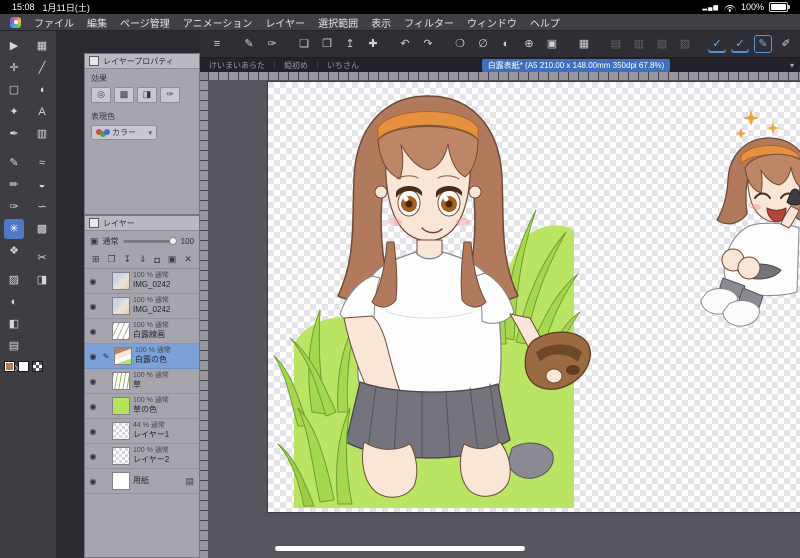  I want to click on undo-icon: ↶, so click(405, 44).